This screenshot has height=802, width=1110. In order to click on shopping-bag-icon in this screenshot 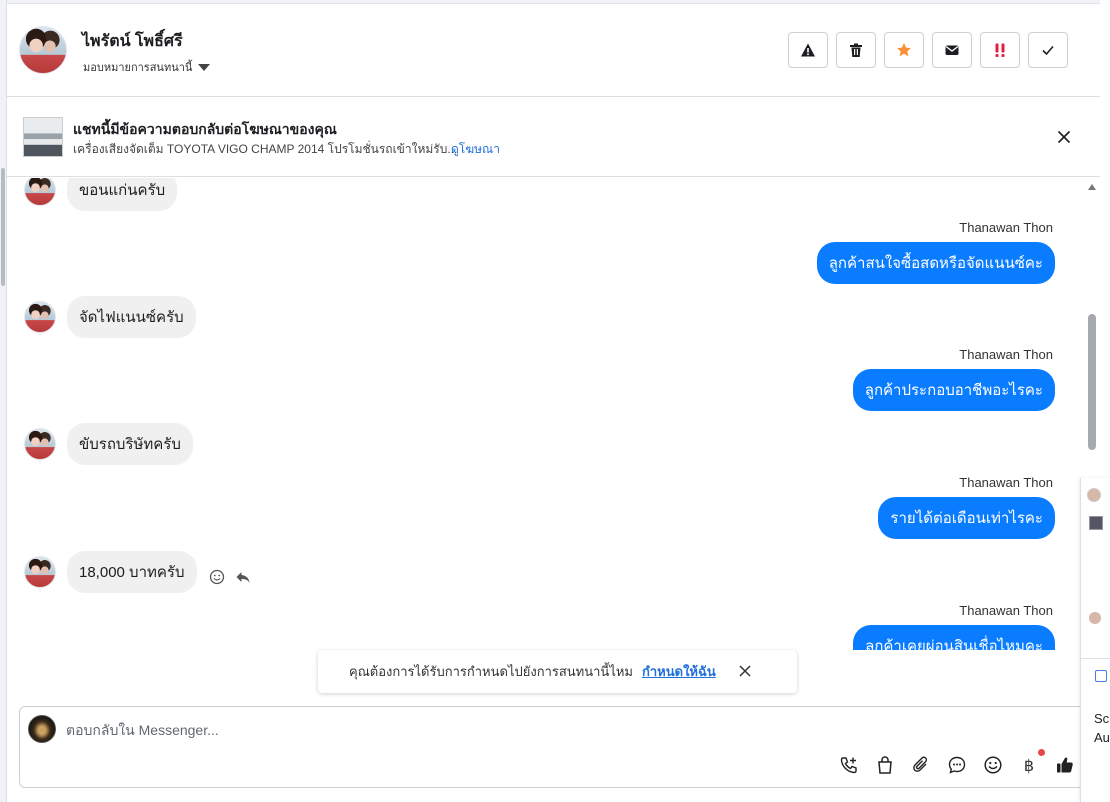, I will do `click(885, 765)`.